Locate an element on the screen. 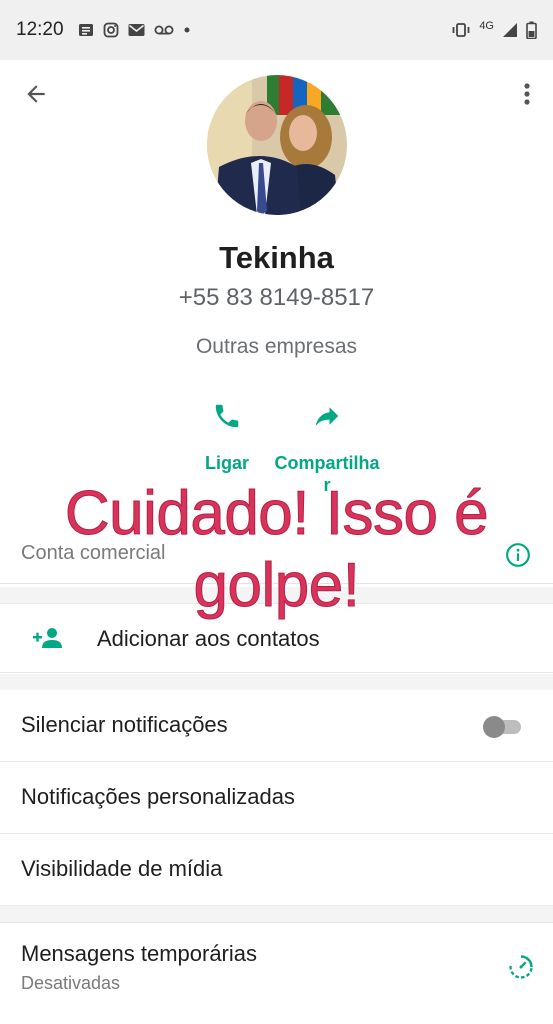 Image resolution: width=553 pixels, height=1024 pixels. share-icon is located at coordinates (327, 416).